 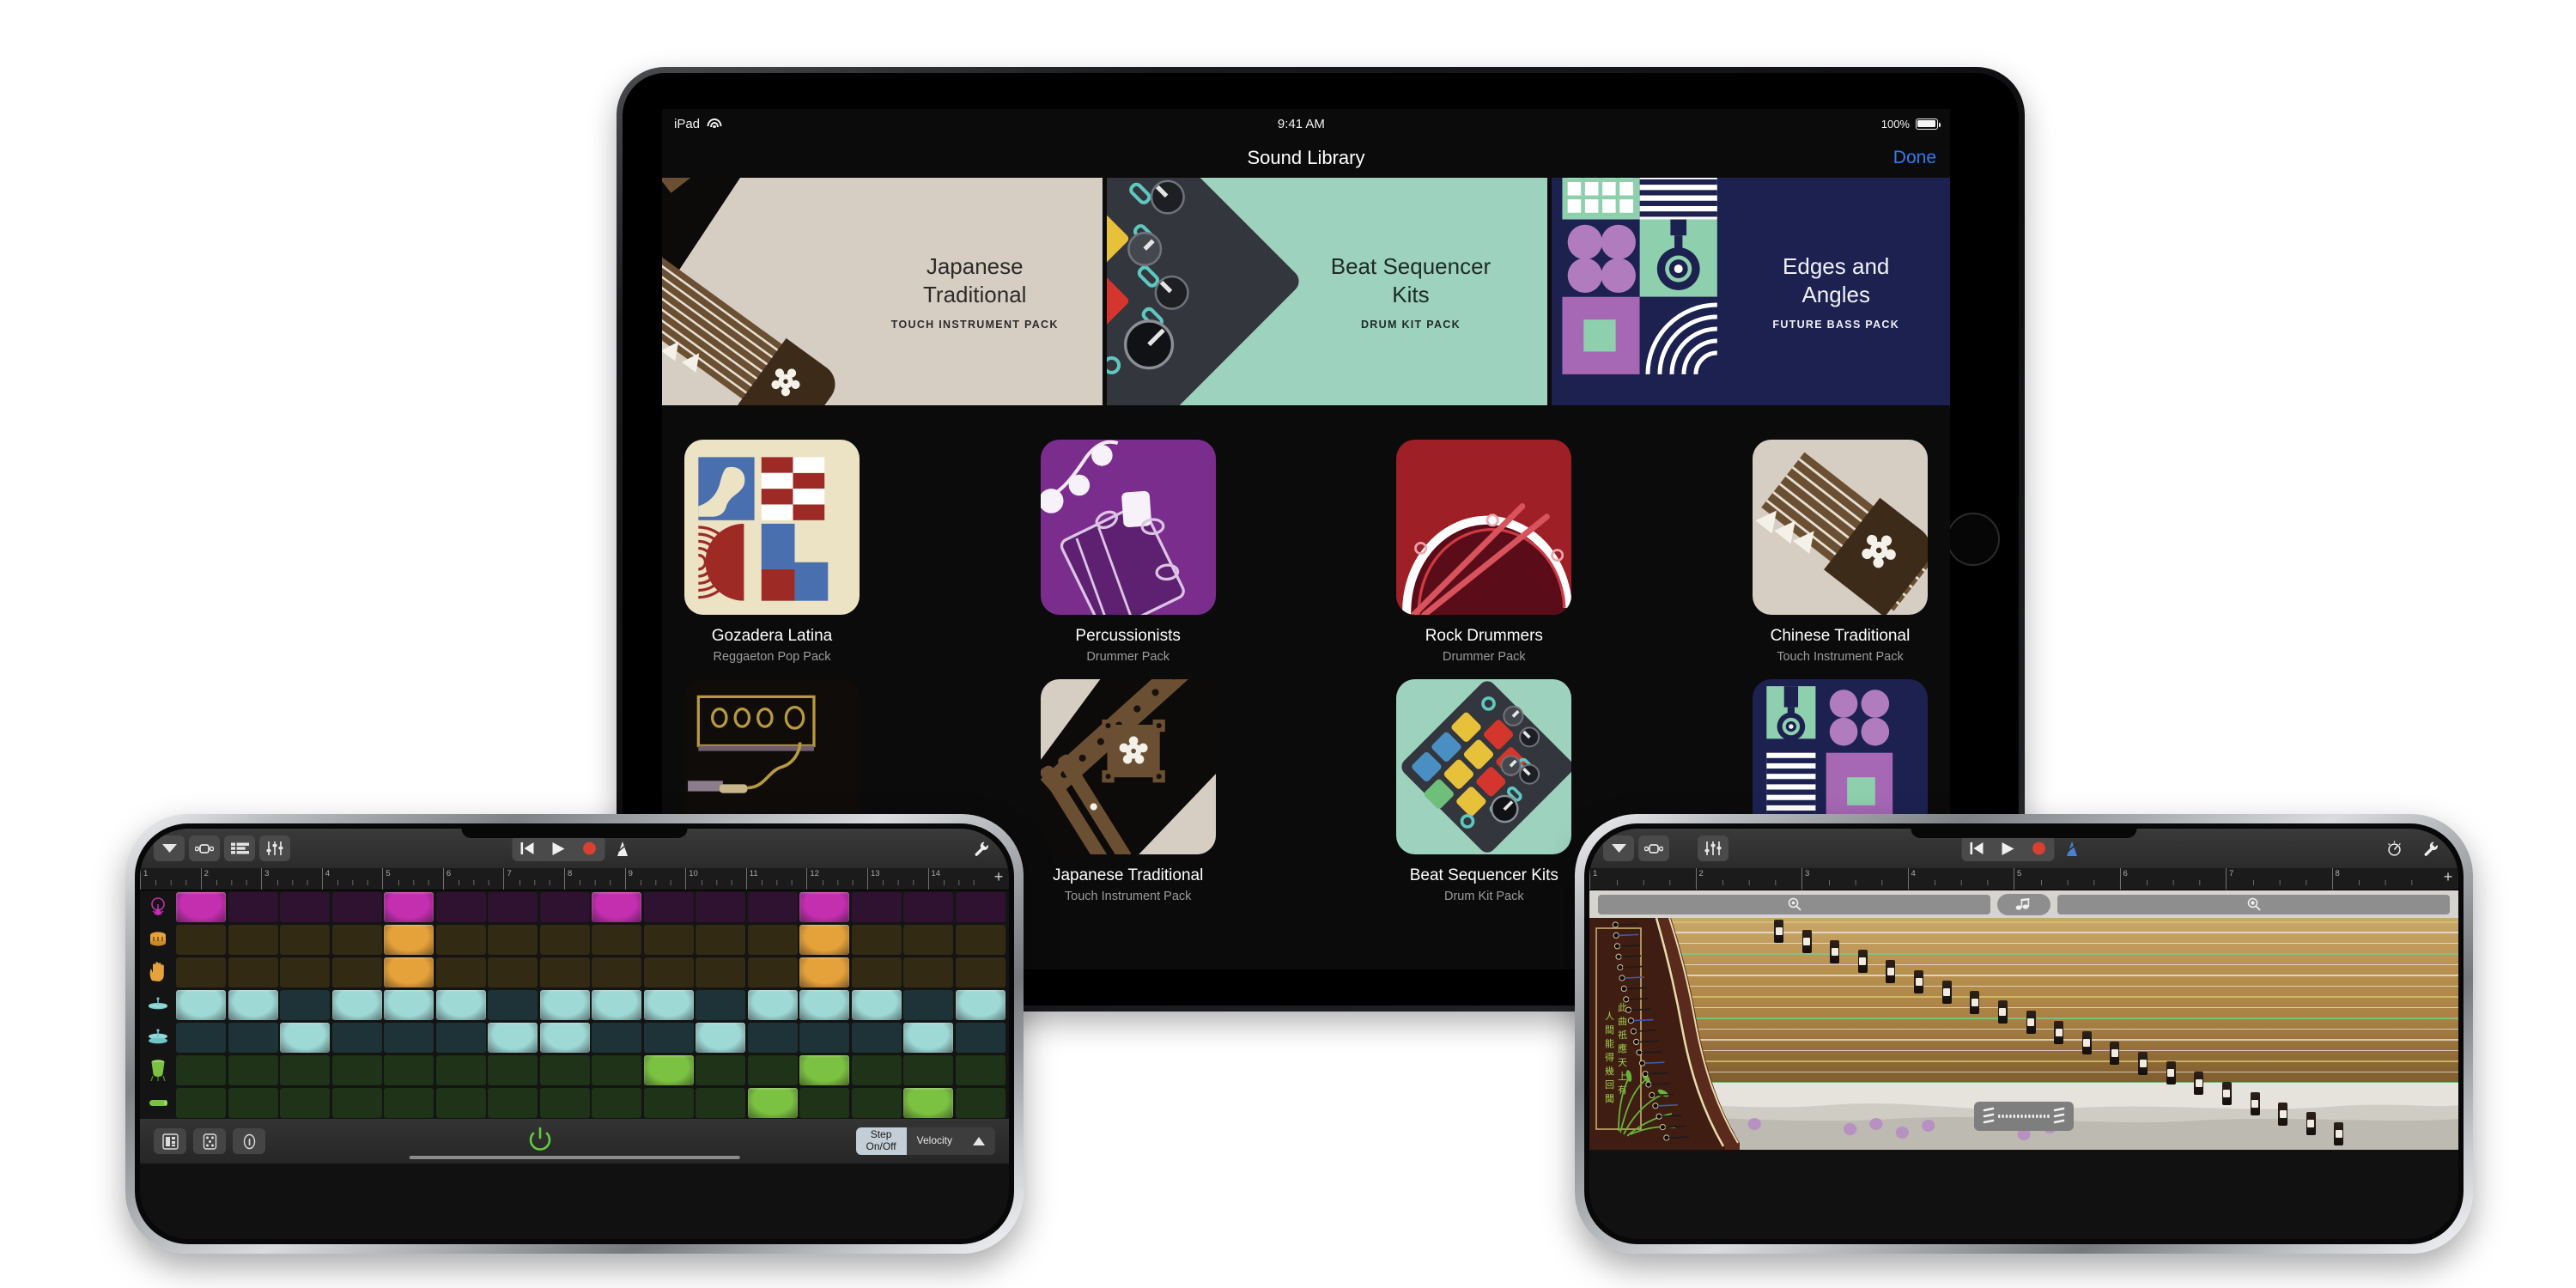 I want to click on snare-drum-icon, so click(x=158, y=940).